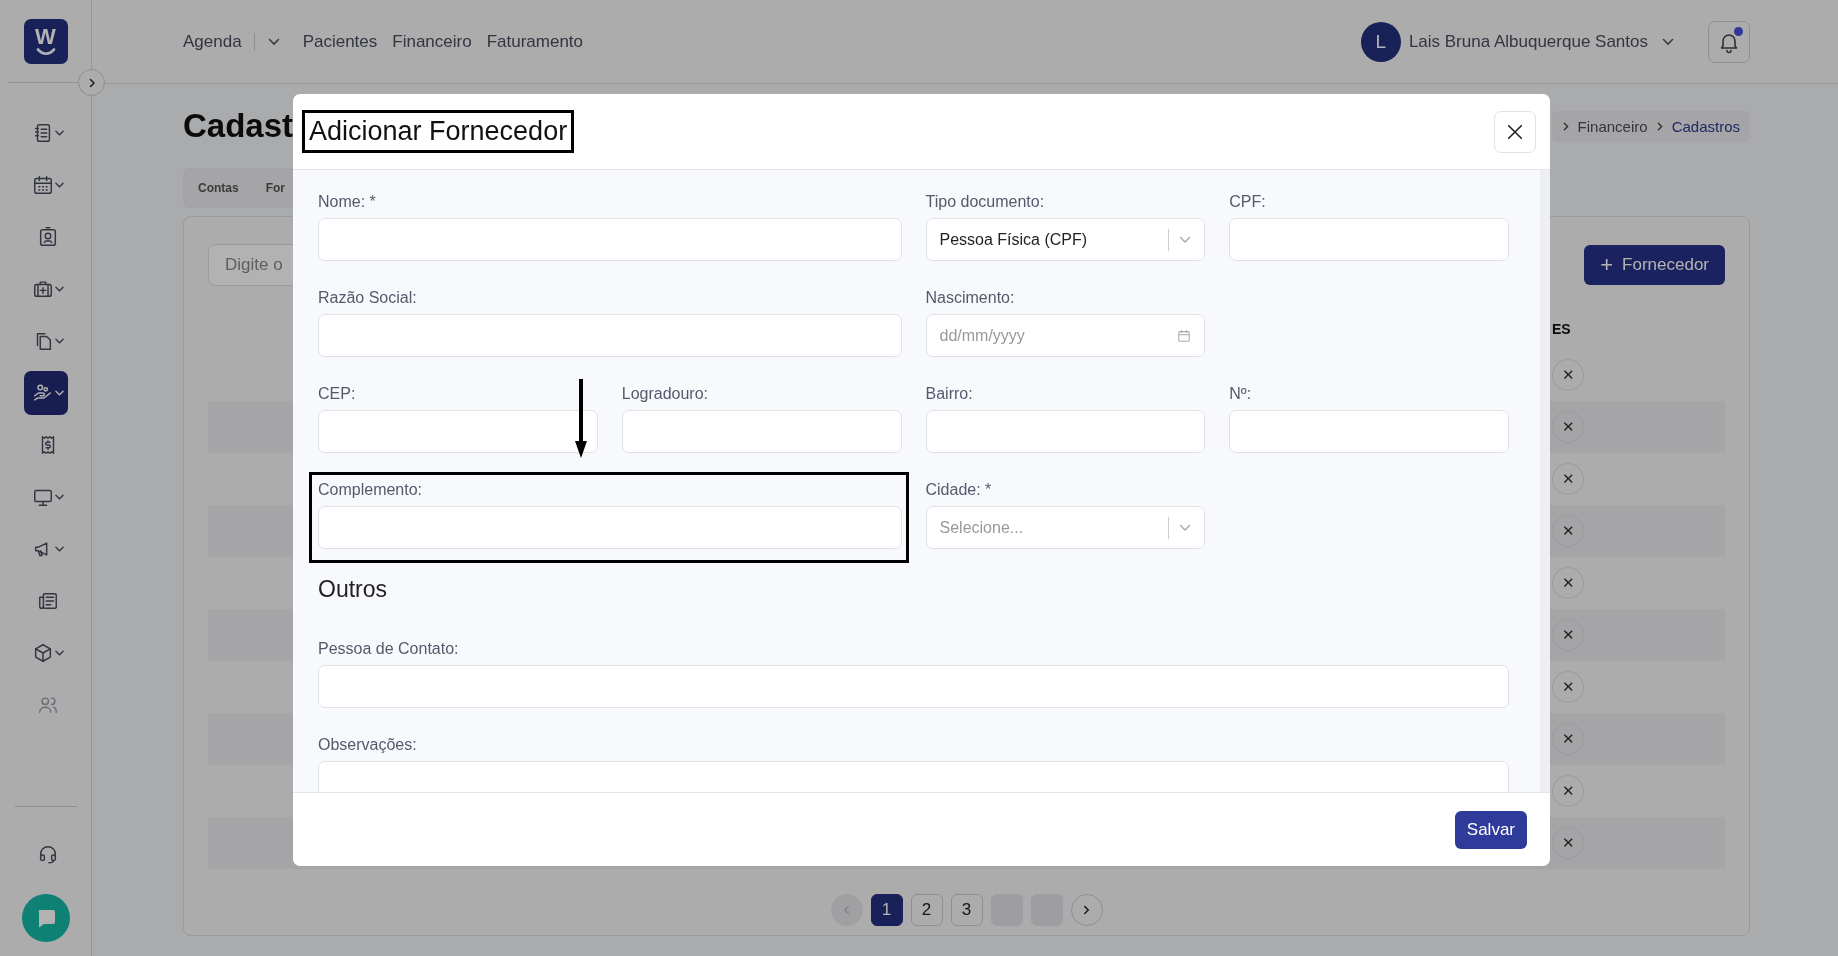 The height and width of the screenshot is (956, 1838). What do you see at coordinates (45, 37) in the screenshot?
I see `logo-letter: W` at bounding box center [45, 37].